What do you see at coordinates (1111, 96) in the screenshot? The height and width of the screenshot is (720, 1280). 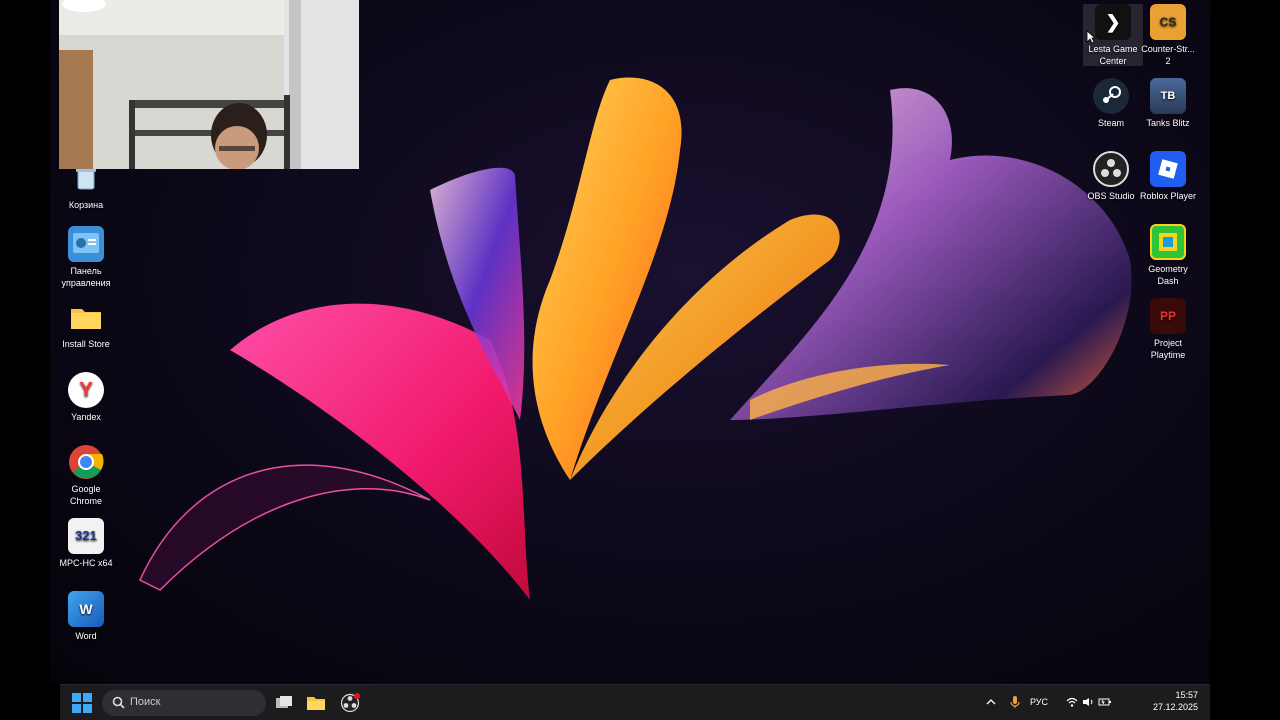 I see `steam-icon` at bounding box center [1111, 96].